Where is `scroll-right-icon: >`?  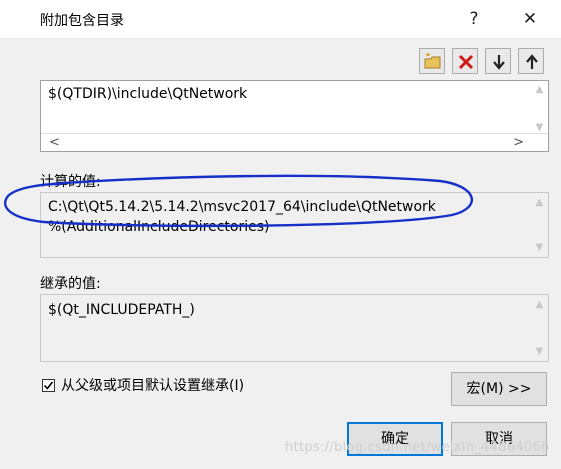 scroll-right-icon: > is located at coordinates (518, 142).